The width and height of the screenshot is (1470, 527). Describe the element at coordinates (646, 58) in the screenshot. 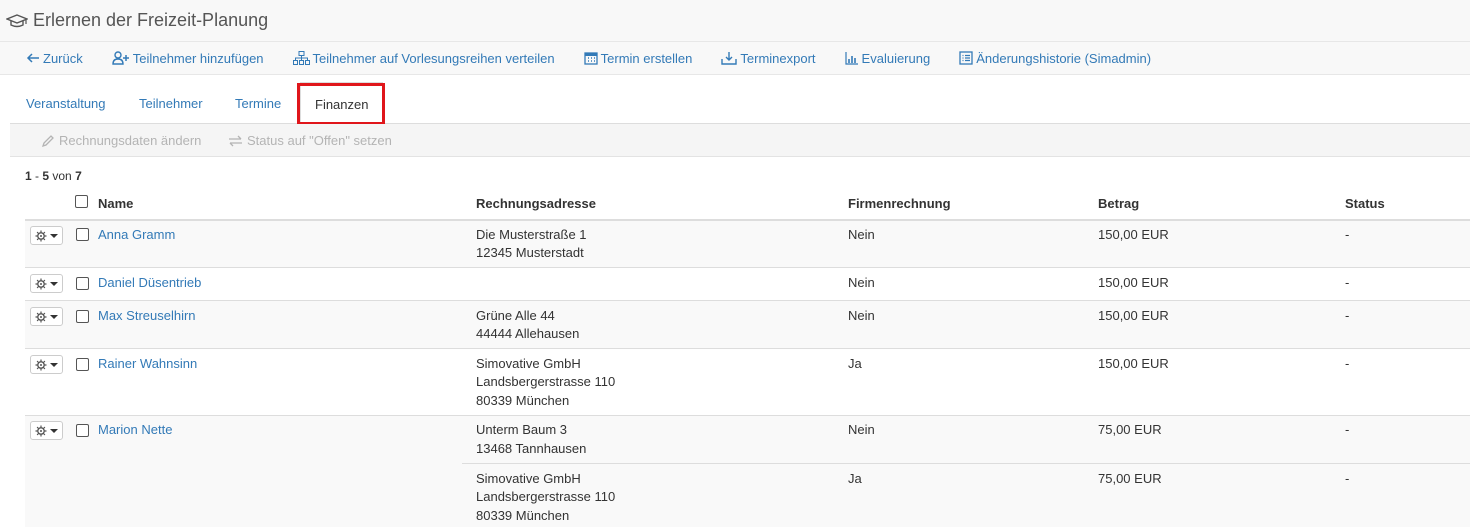

I see `create-appointment-label: Termin erstellen` at that location.